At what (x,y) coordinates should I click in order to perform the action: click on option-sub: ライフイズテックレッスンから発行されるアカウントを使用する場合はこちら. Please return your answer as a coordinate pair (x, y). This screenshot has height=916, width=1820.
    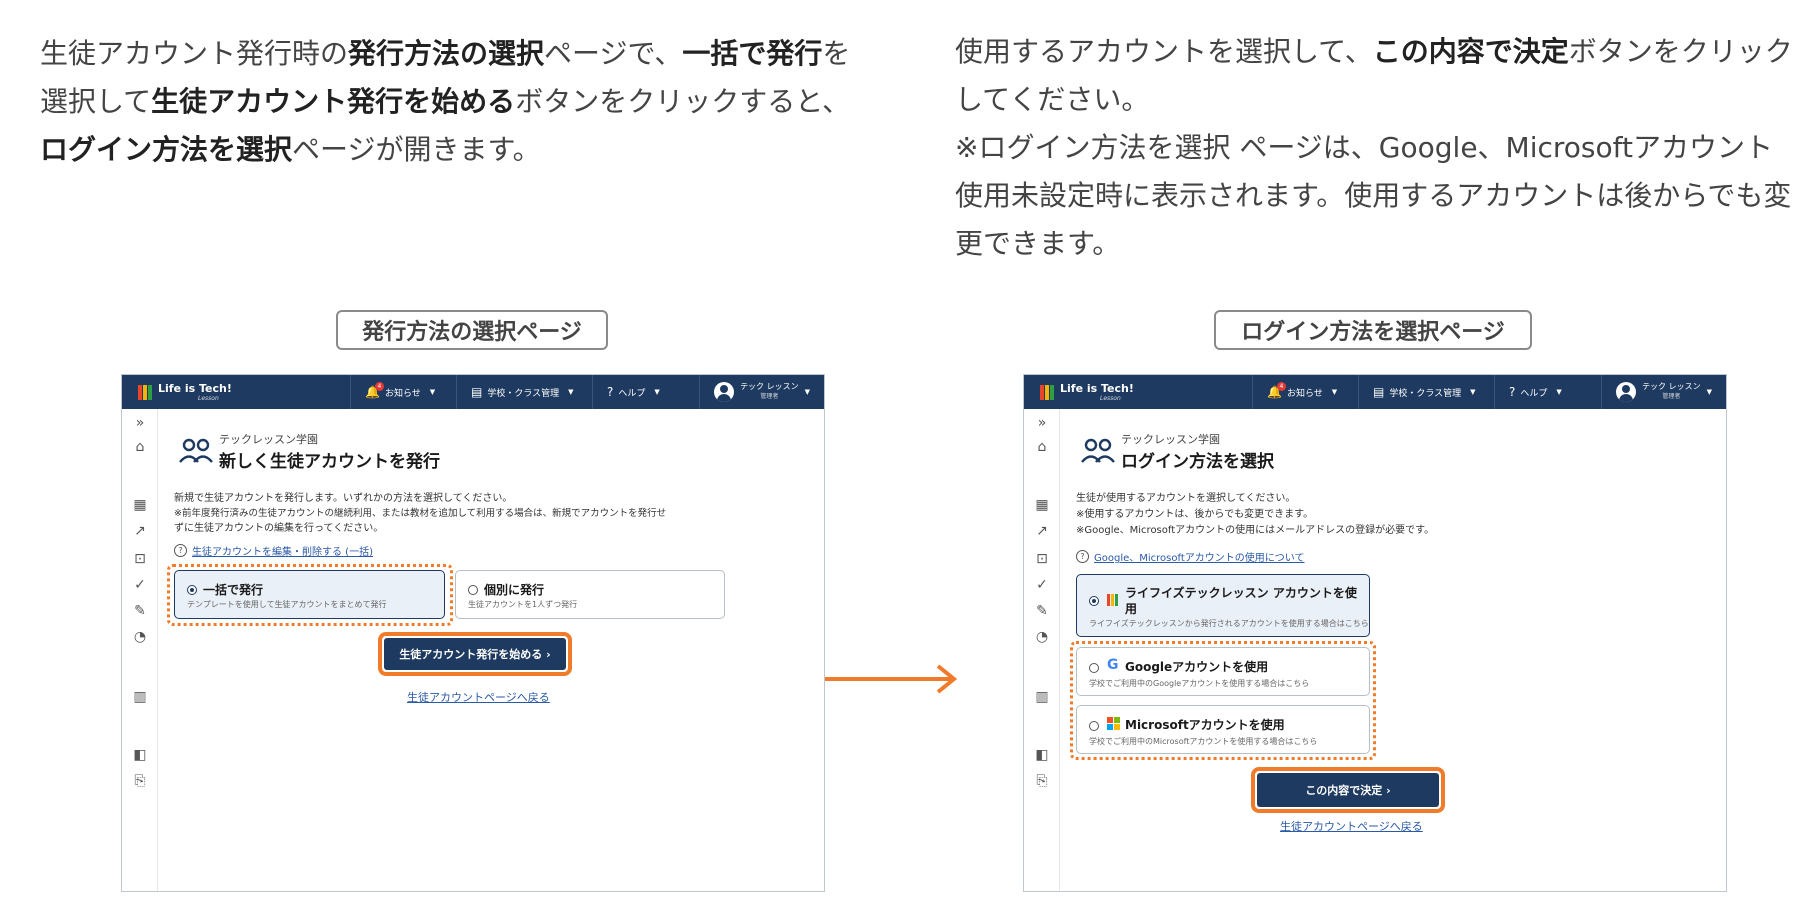
    Looking at the image, I should click on (1229, 623).